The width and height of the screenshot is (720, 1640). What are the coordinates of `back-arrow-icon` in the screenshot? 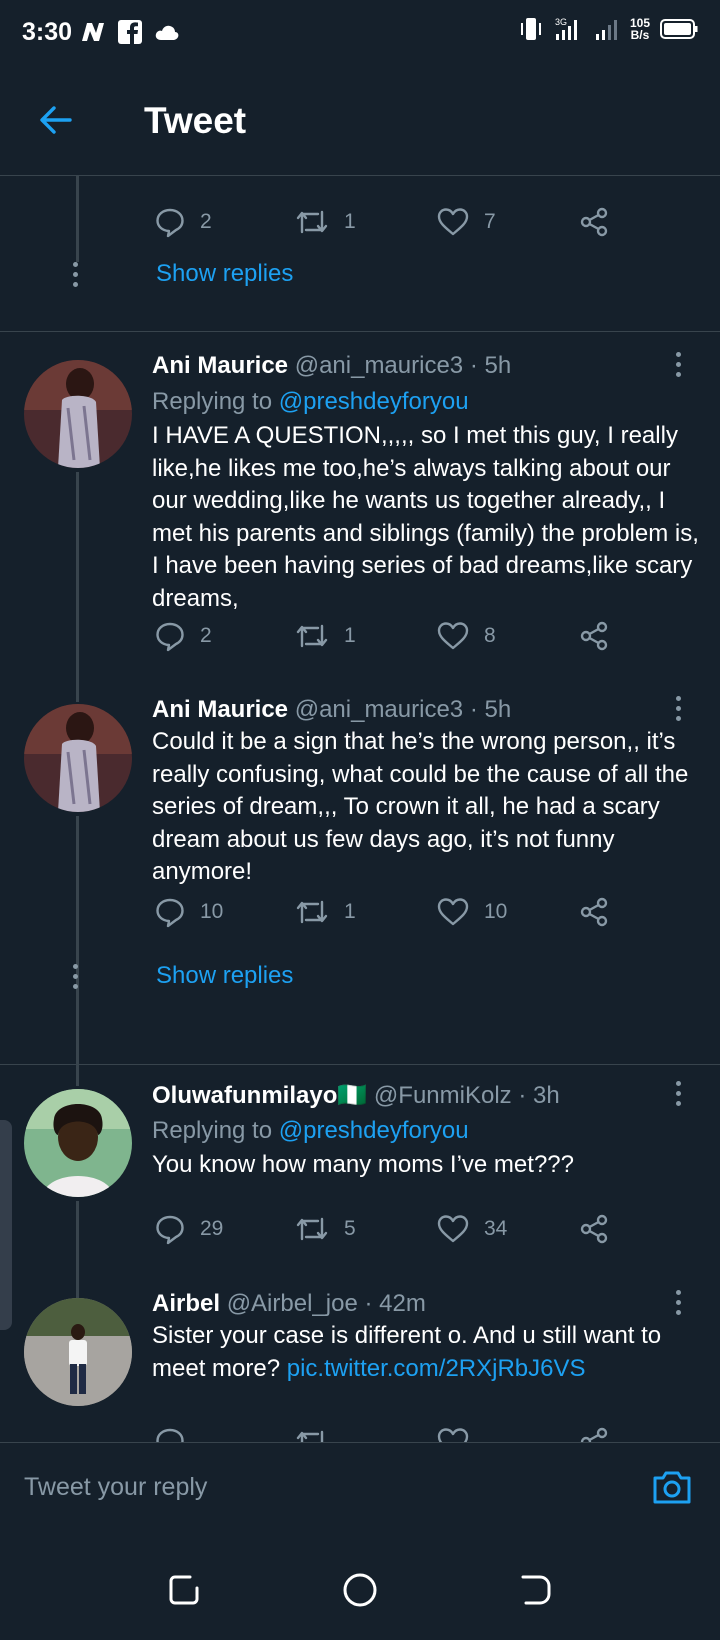 It's located at (56, 120).